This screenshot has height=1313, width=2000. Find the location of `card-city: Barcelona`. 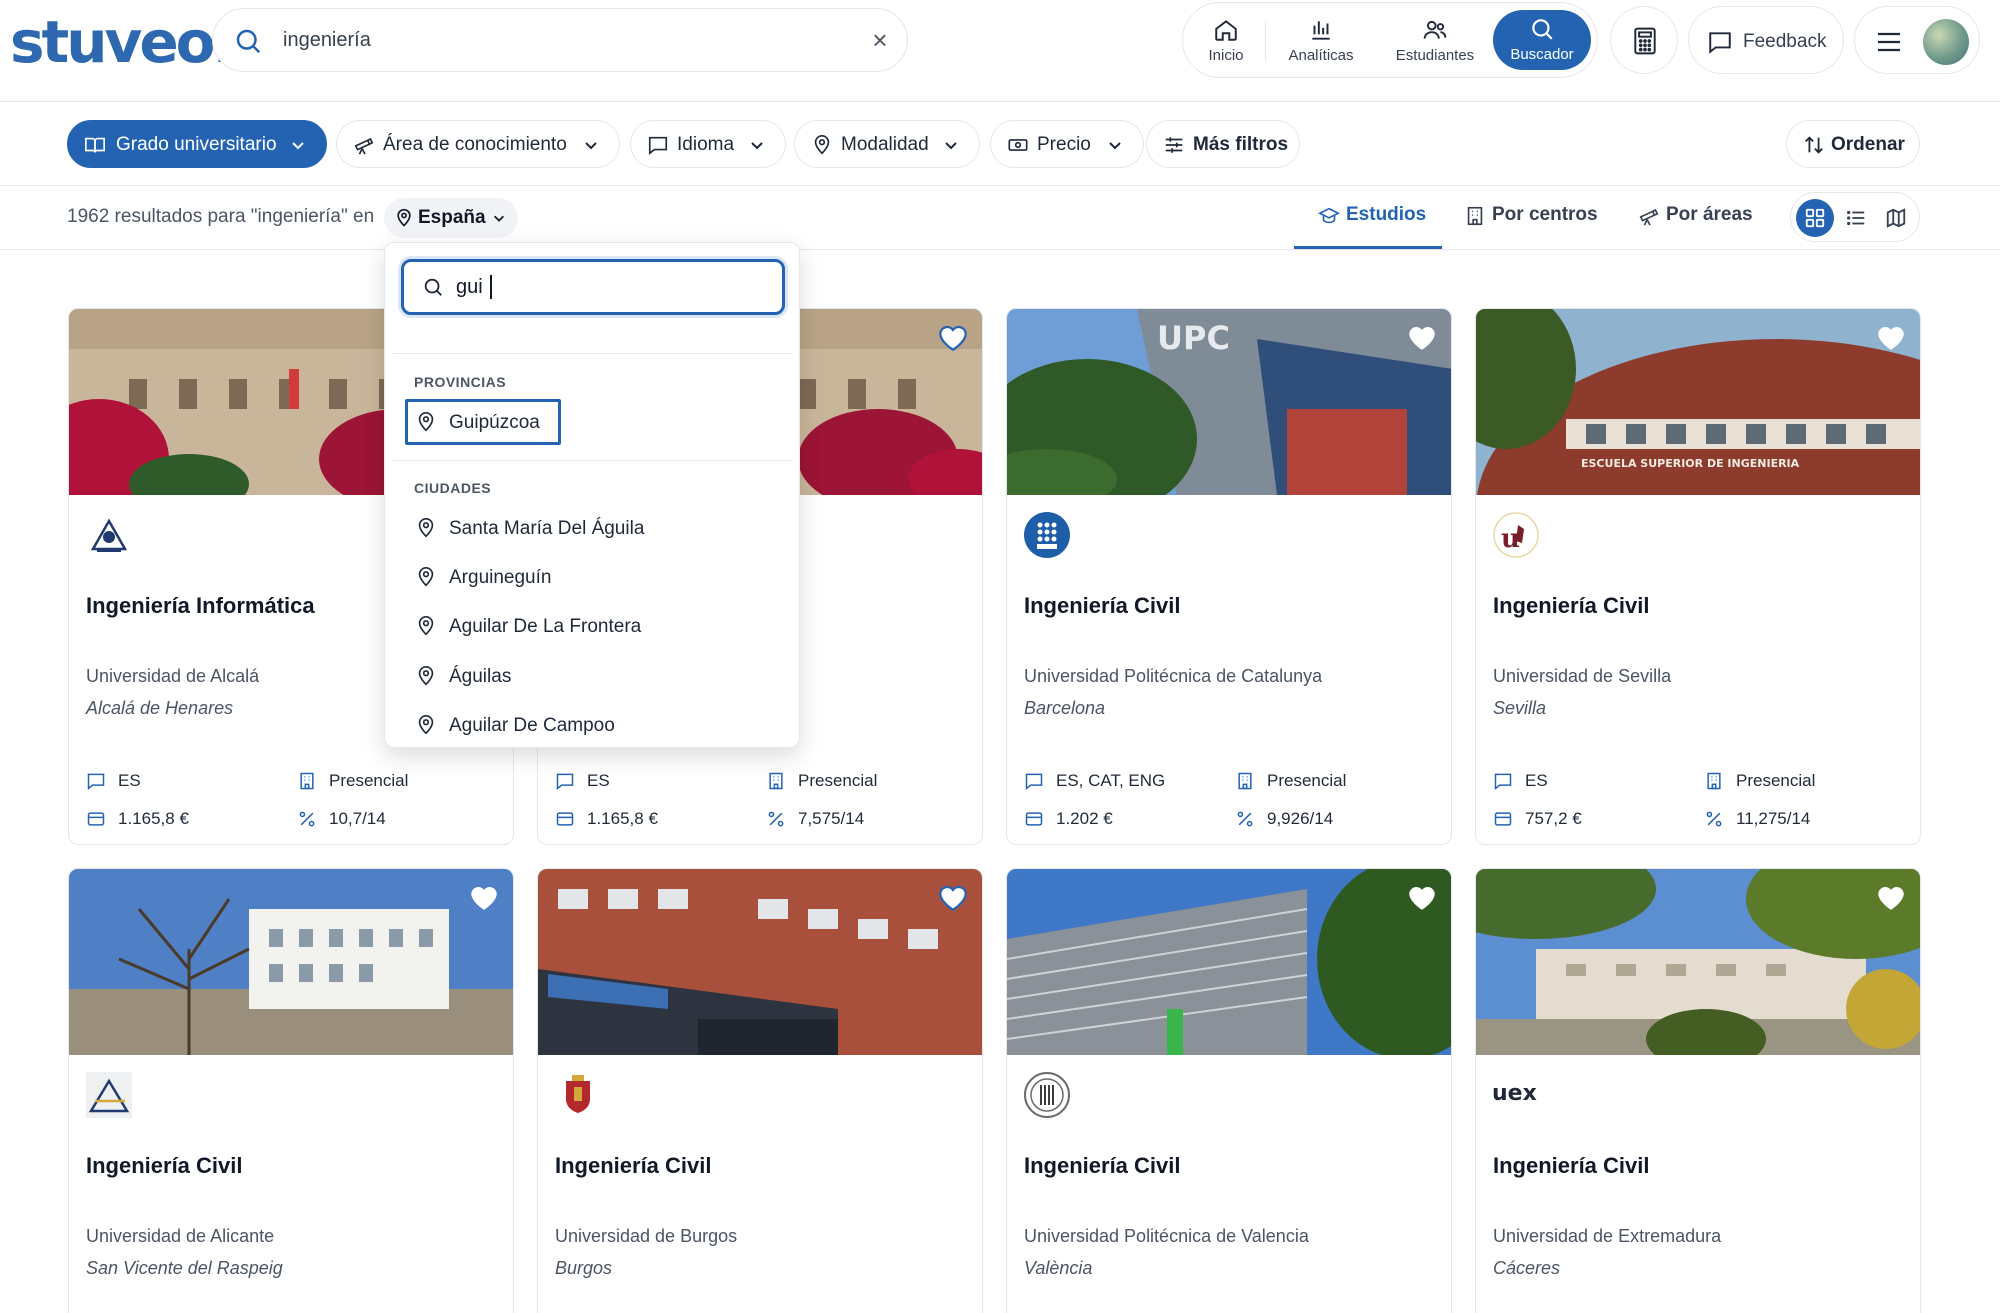

card-city: Barcelona is located at coordinates (1065, 708).